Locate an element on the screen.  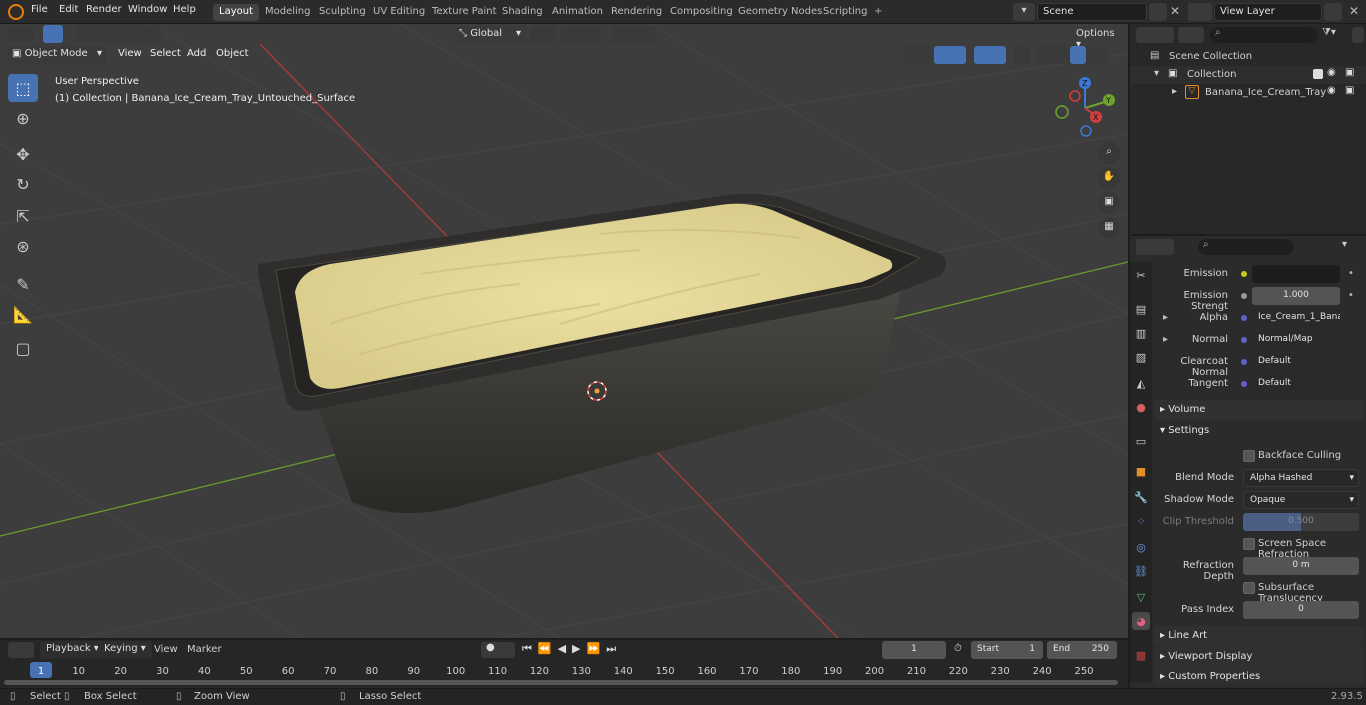
snap-icon is located at coordinates (581, 35).